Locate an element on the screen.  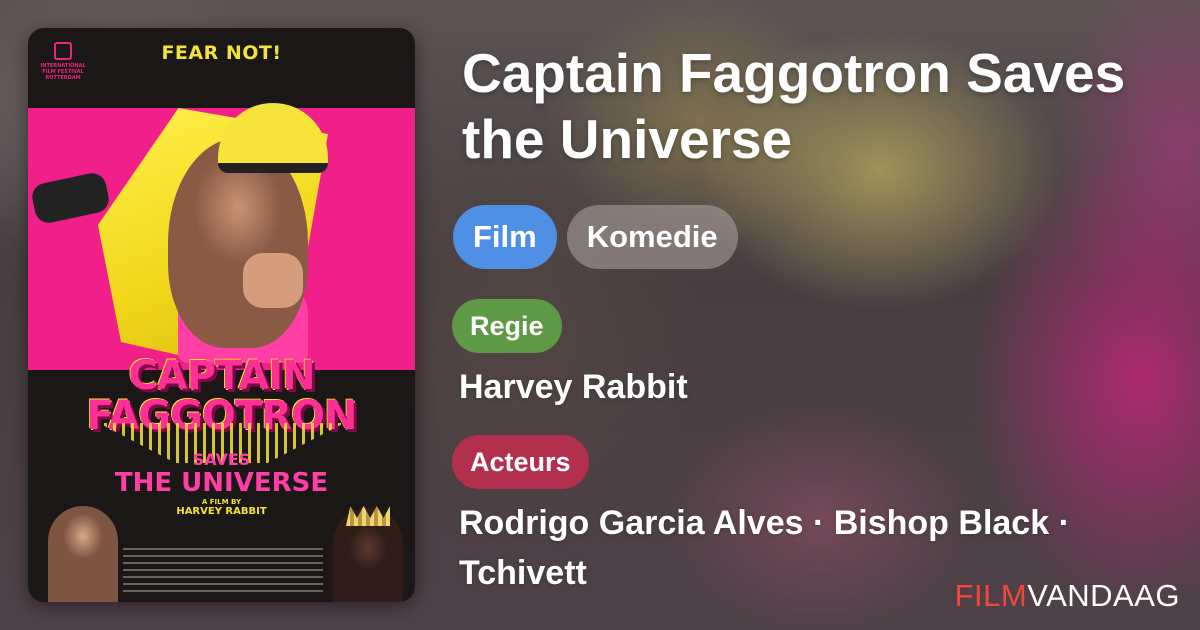
acteurs-label: Acteurs is located at coordinates (520, 462).